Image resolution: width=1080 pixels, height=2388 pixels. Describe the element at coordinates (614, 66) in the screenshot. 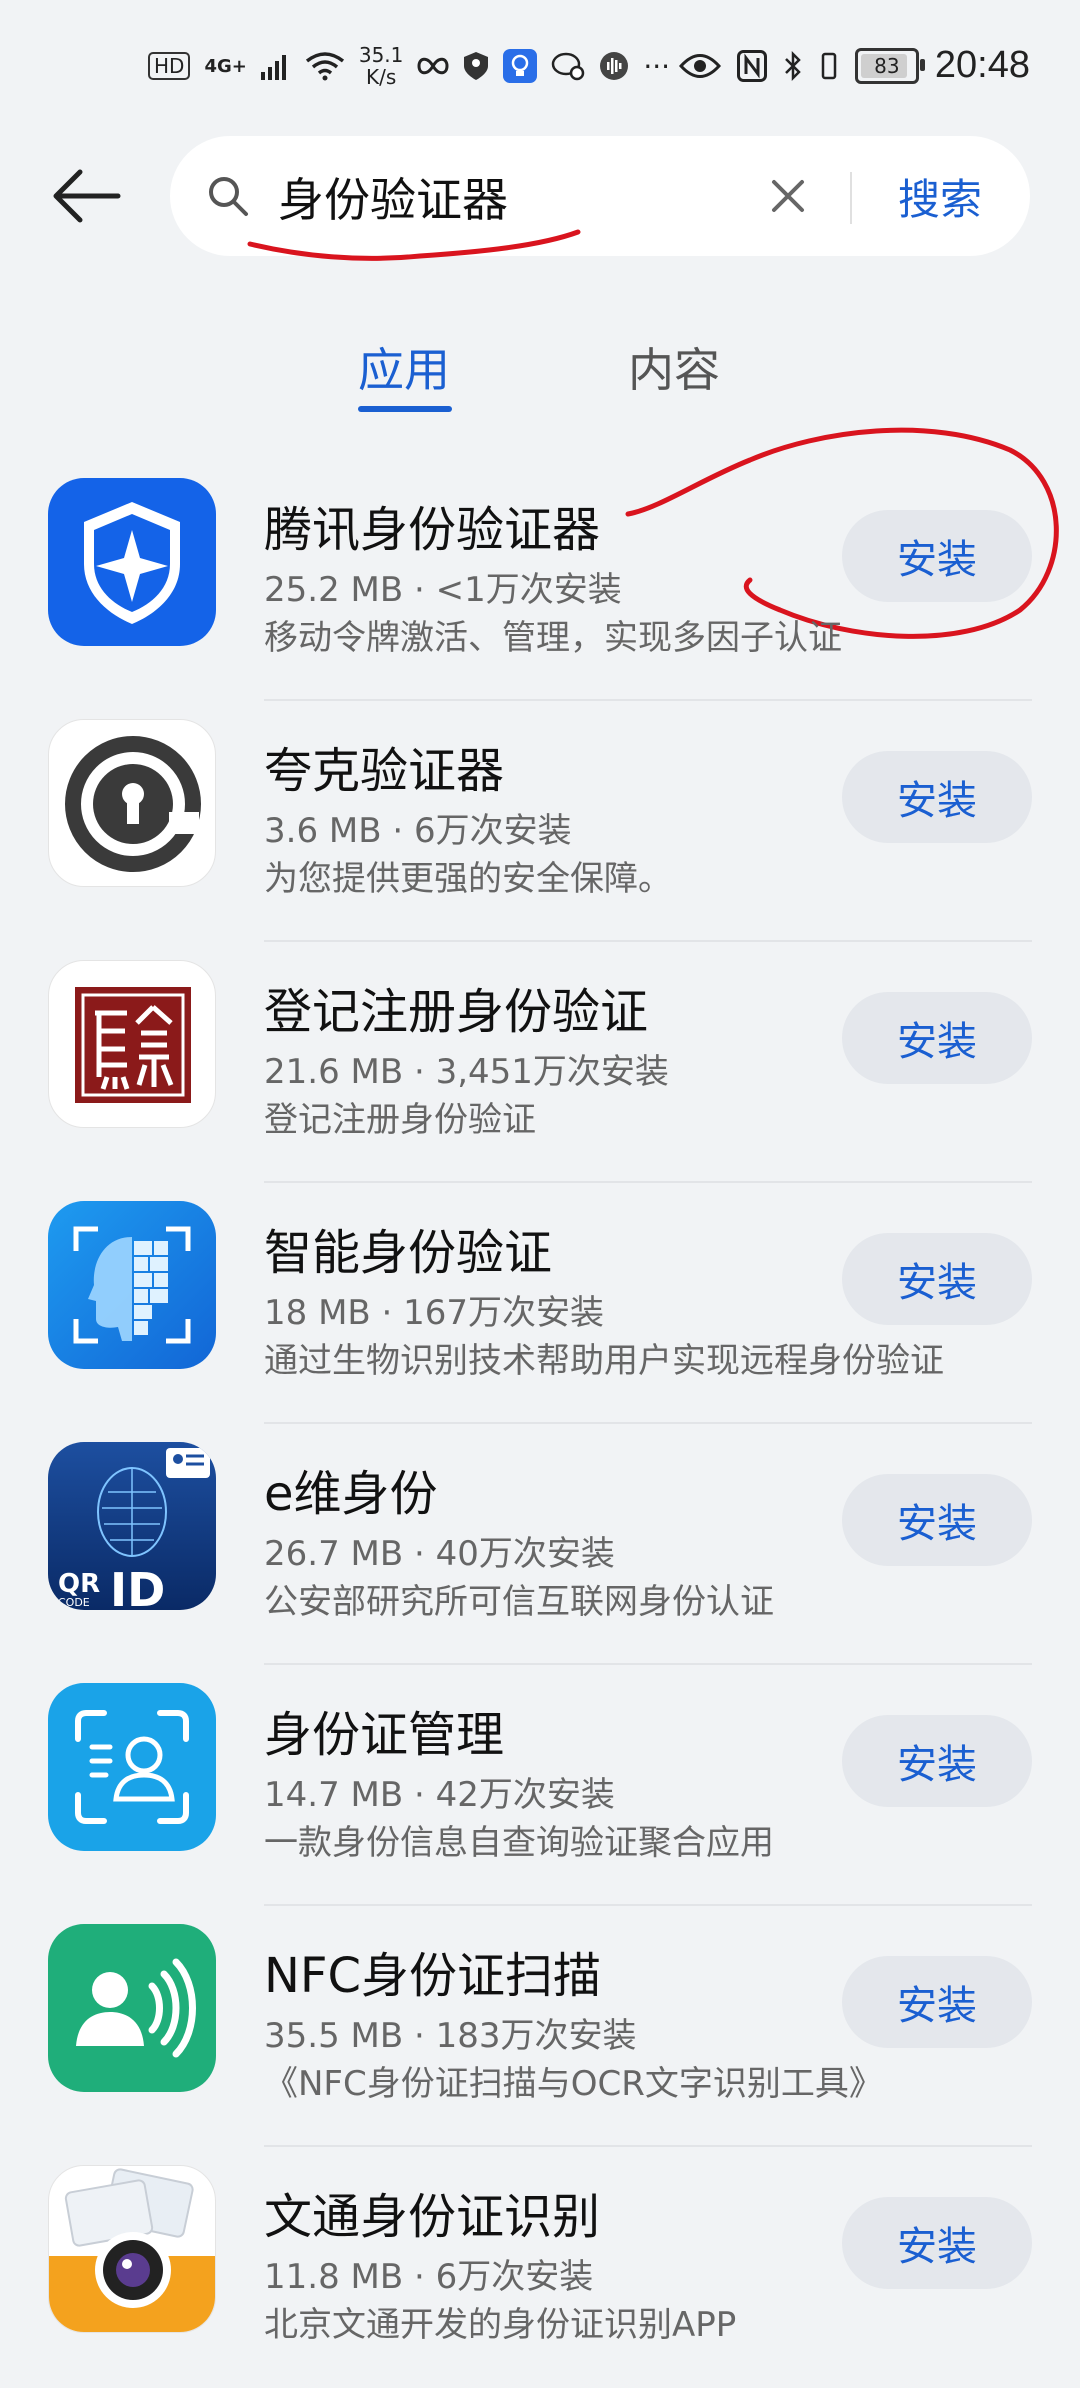

I see `audio-wave-icon` at that location.